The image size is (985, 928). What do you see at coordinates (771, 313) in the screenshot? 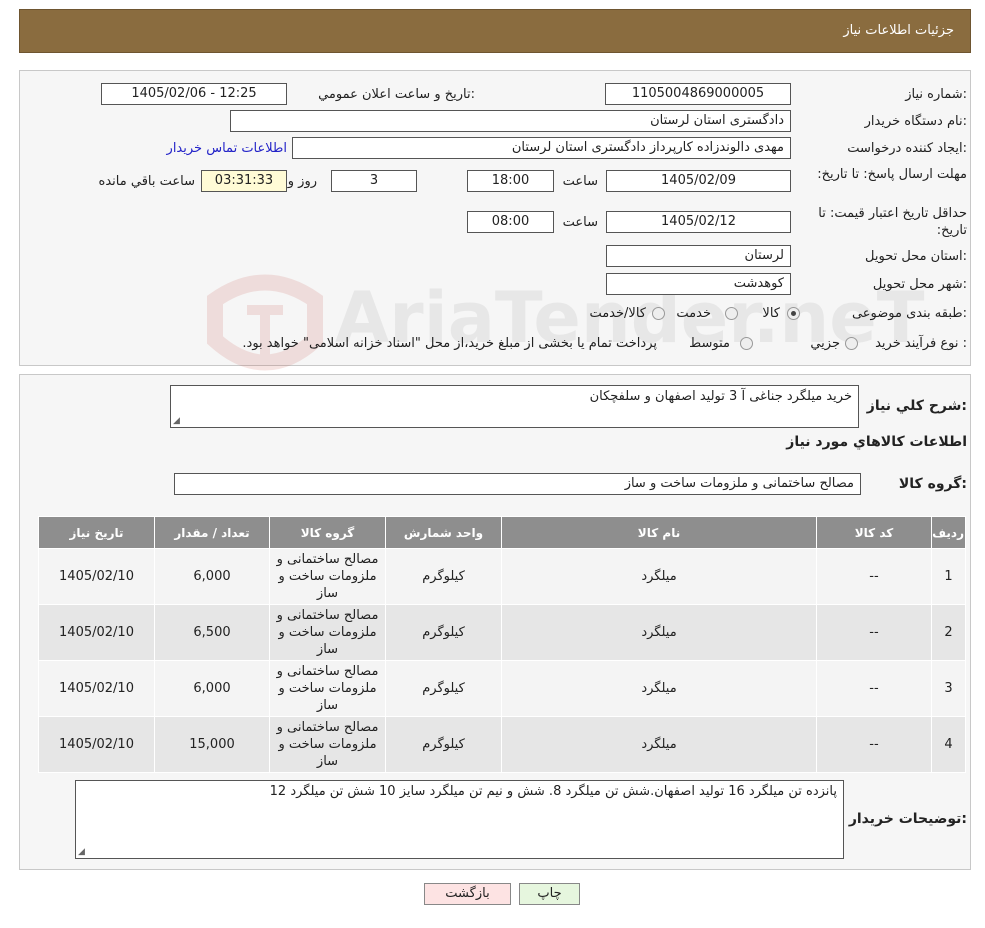
I see `category-option-goods: کالا` at bounding box center [771, 313].